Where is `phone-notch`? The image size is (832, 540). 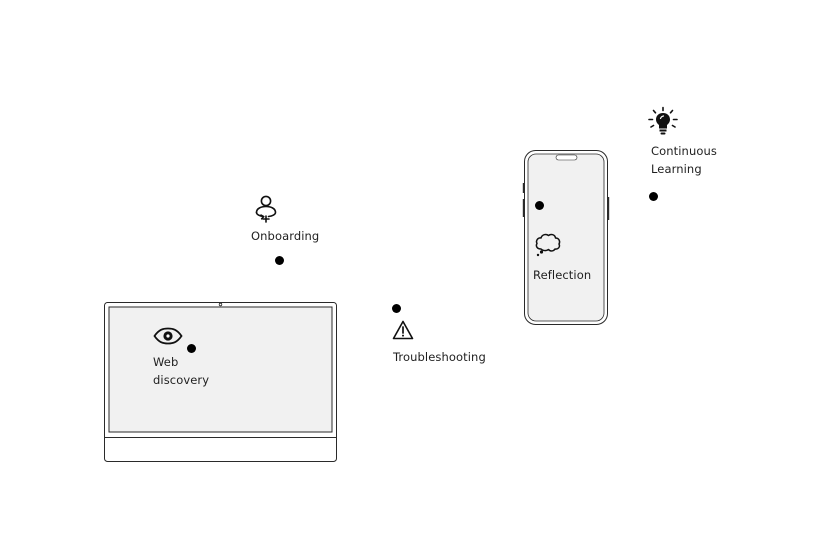 phone-notch is located at coordinates (566, 157).